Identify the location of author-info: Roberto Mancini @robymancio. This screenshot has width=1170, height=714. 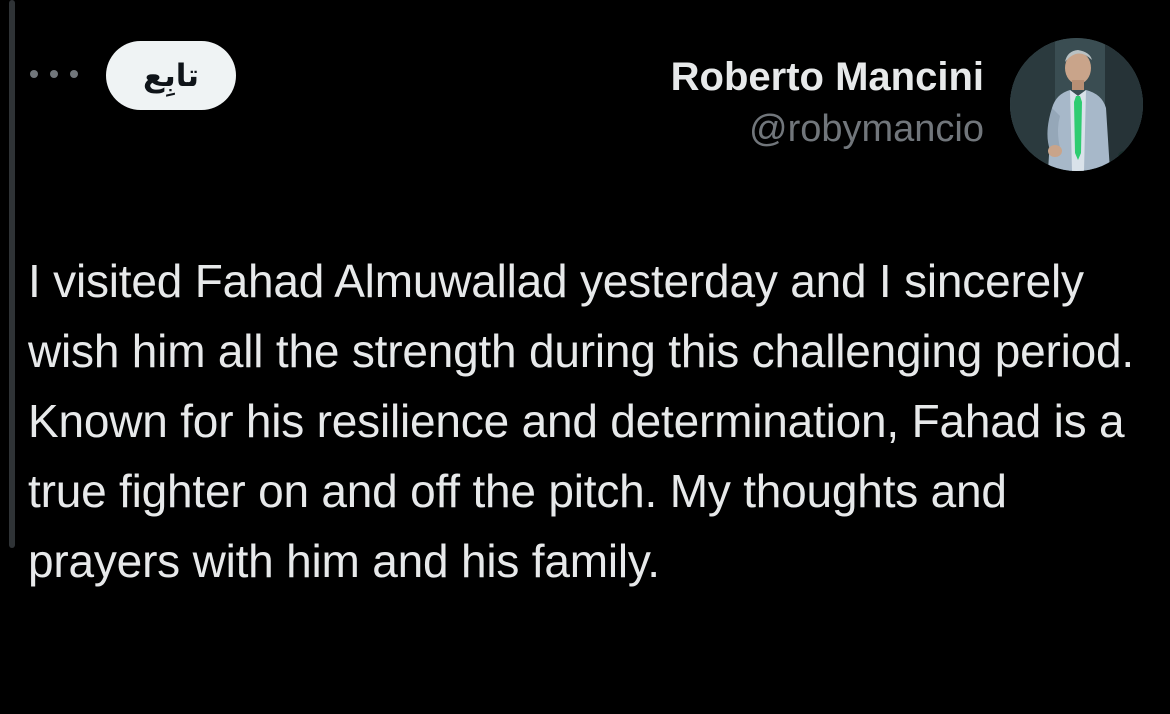
(827, 104).